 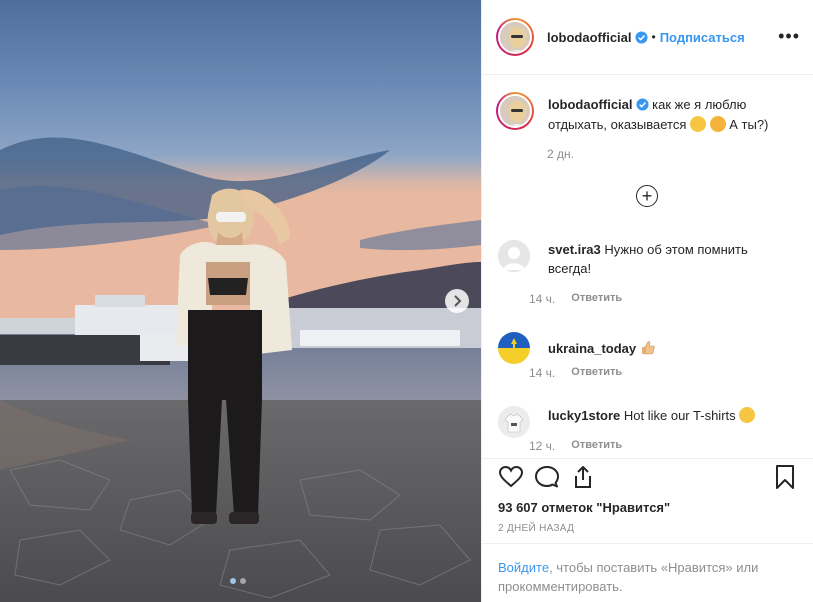 I want to click on ukraine-flag-avatar-icon, so click(x=514, y=348).